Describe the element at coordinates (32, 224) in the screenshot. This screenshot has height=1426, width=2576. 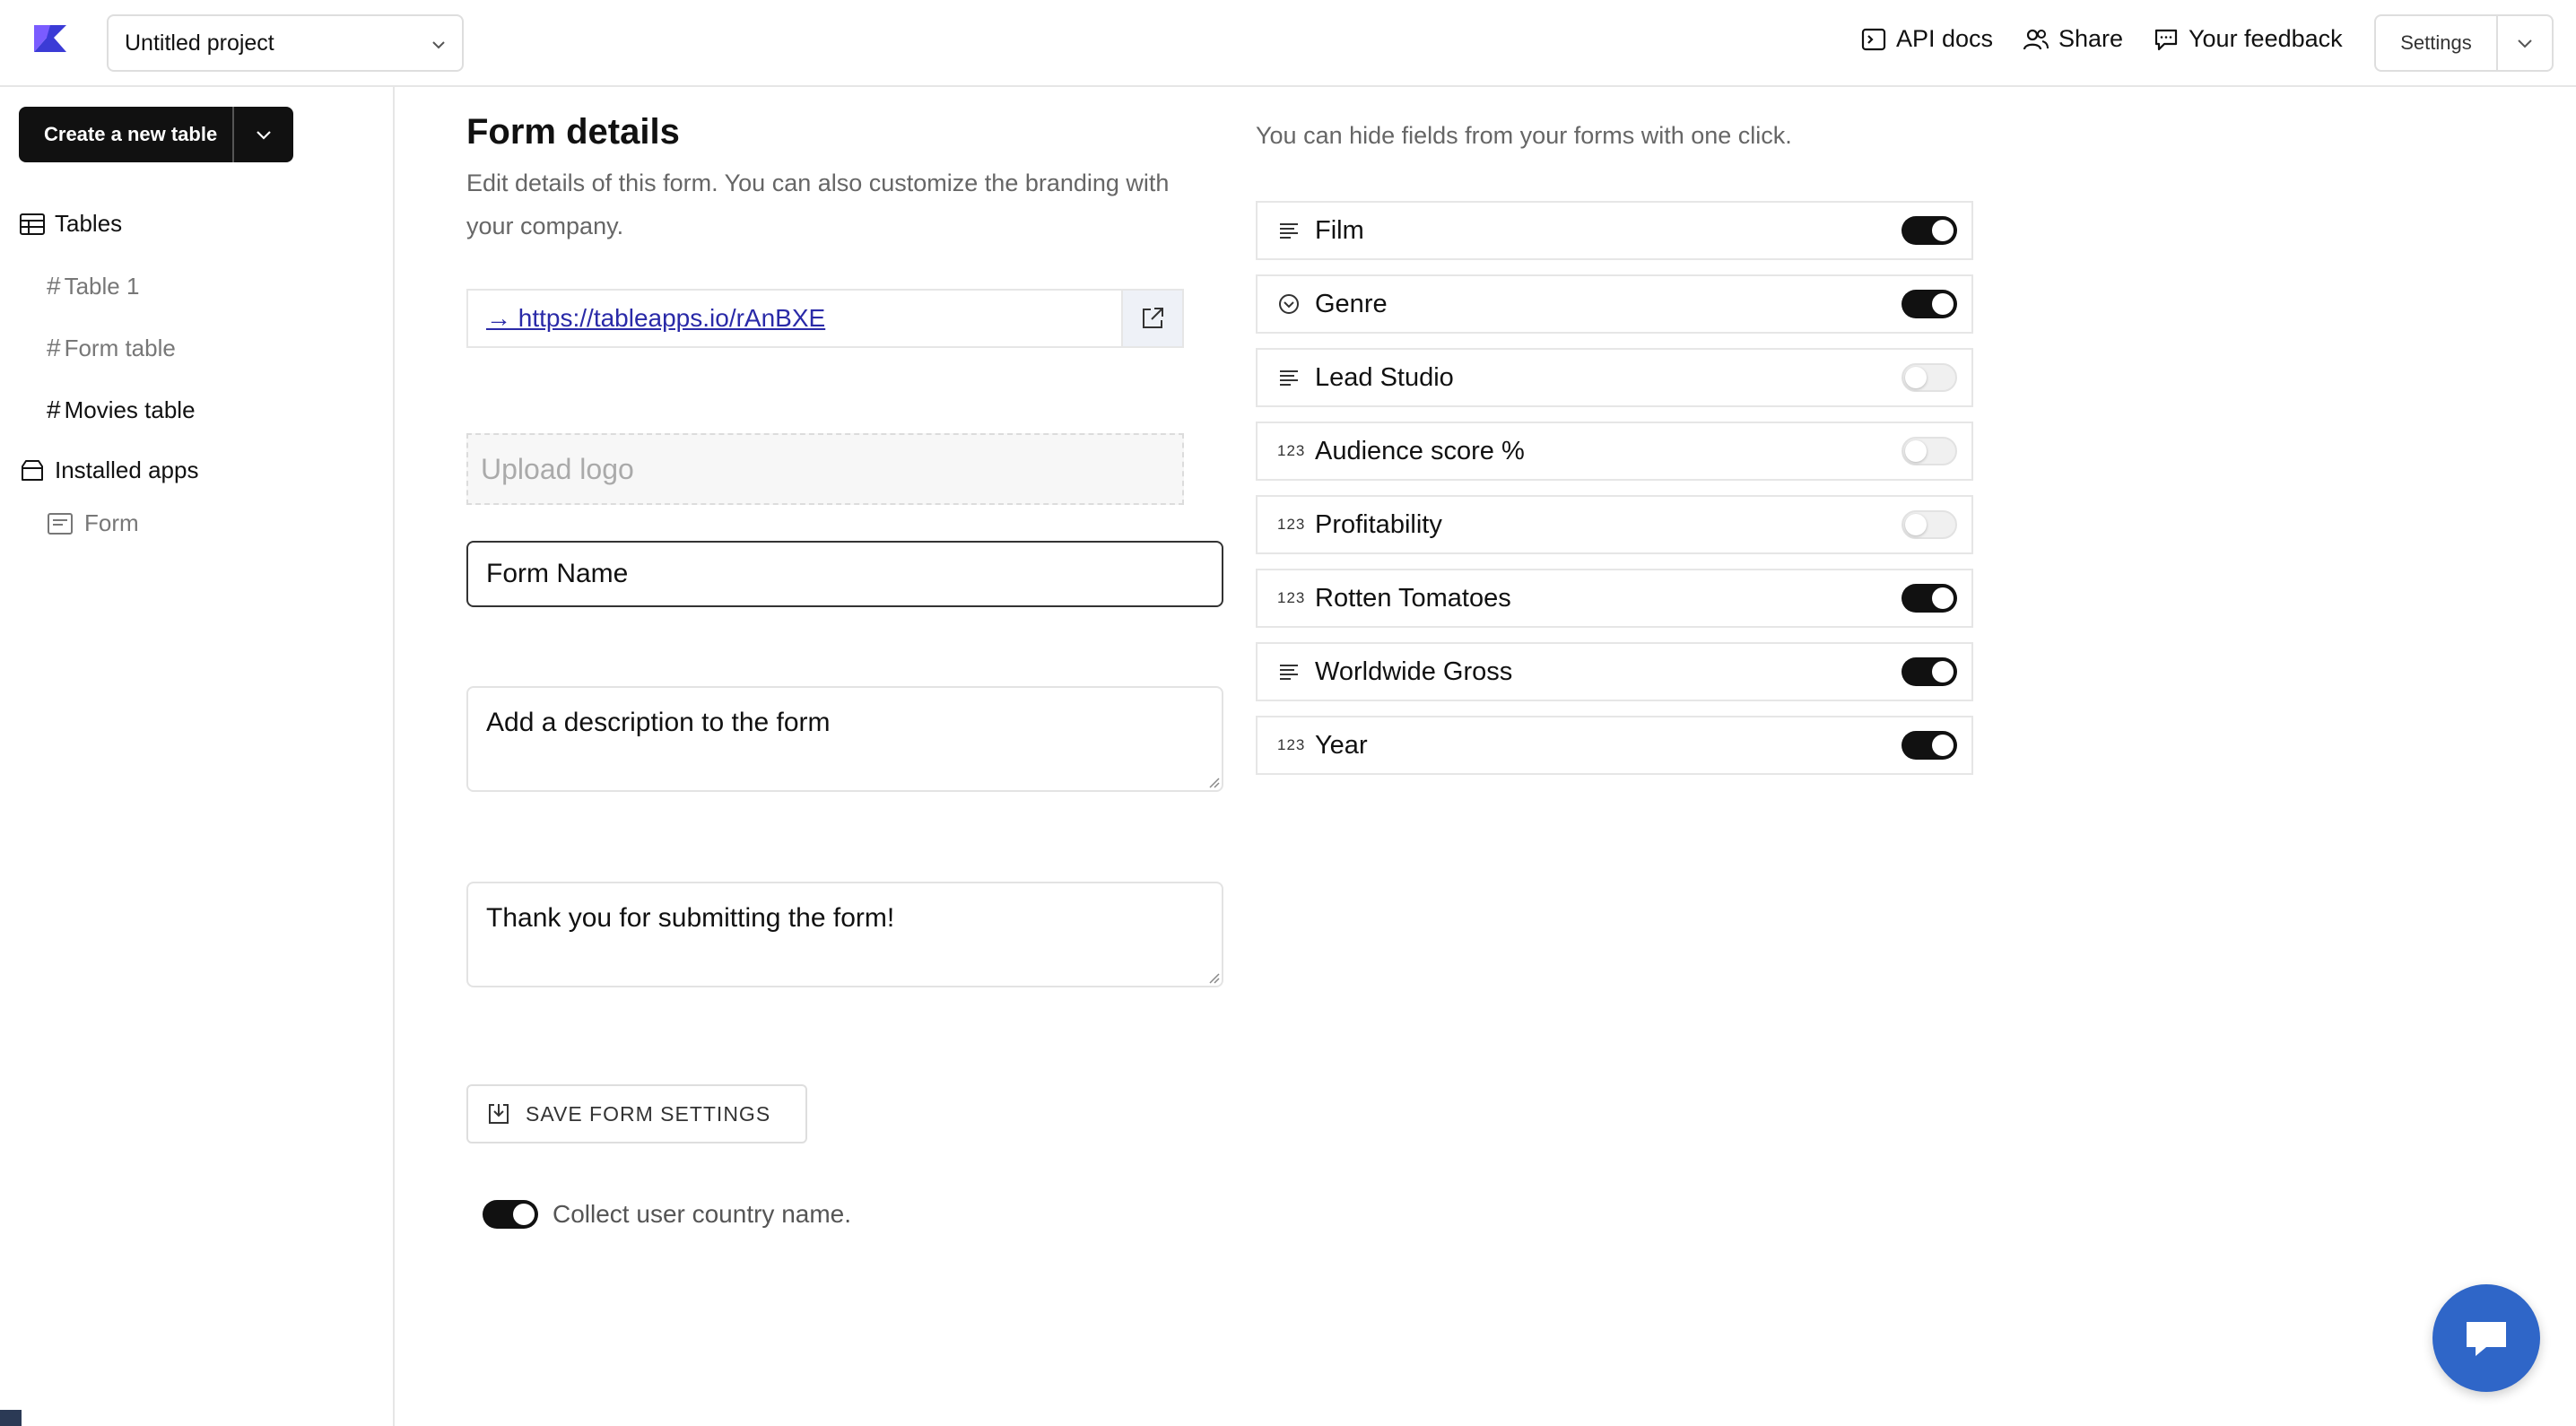
I see `table-icon` at that location.